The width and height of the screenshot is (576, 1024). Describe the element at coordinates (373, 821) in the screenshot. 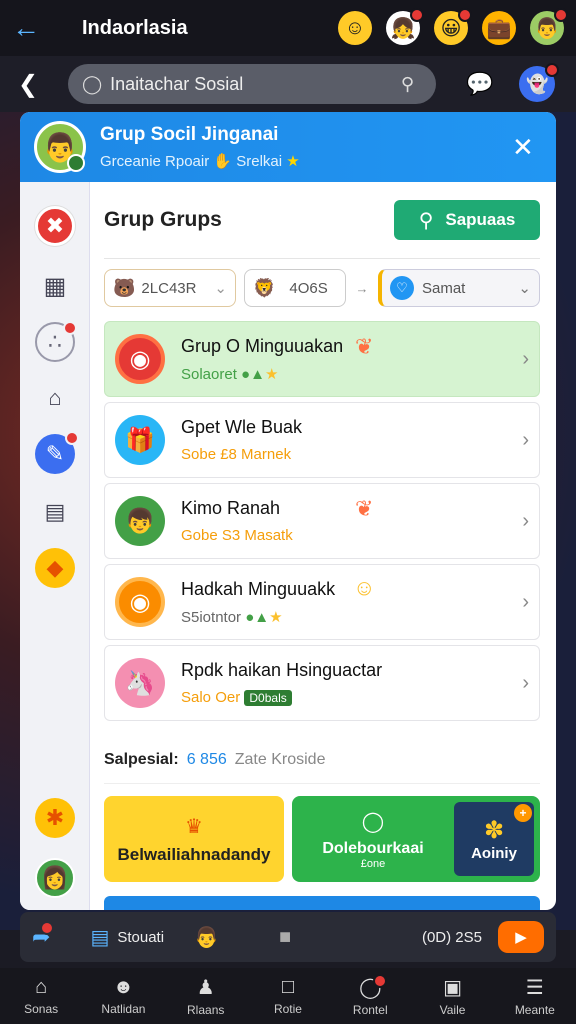

I see `chat-circle-icon: ◯` at that location.